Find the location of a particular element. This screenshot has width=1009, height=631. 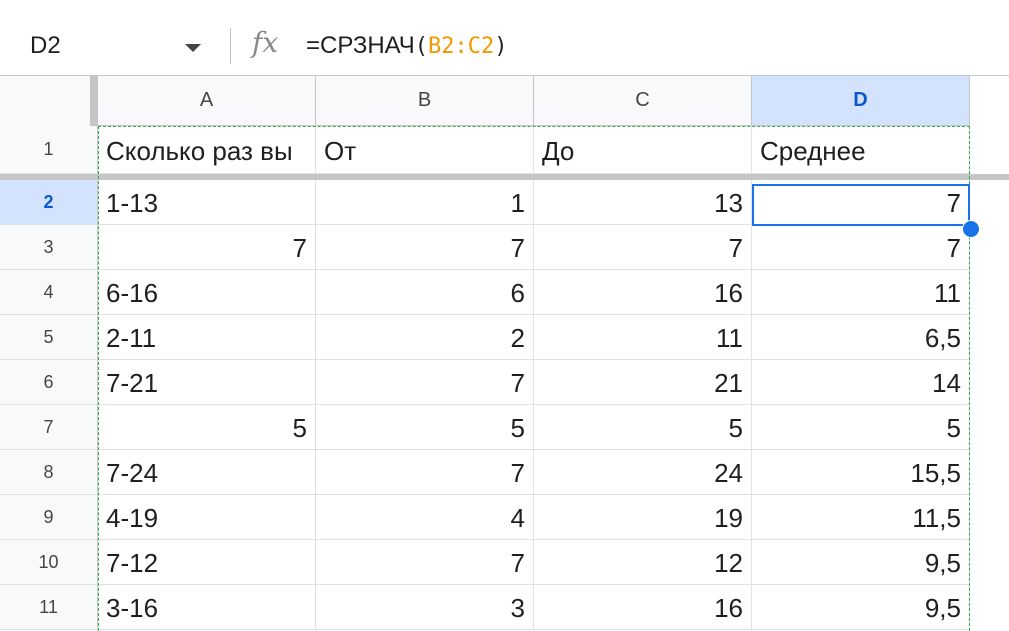

row-header-1: 1 is located at coordinates (49, 150).